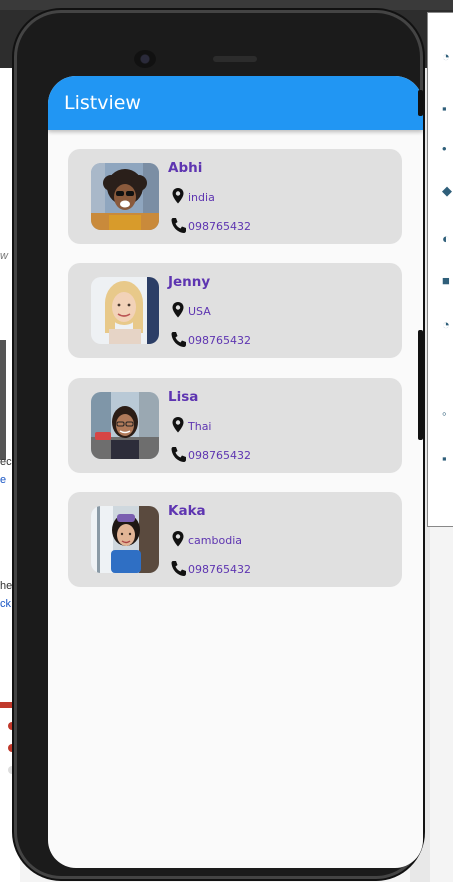  Describe the element at coordinates (420, 103) in the screenshot. I see `phone-volume-button` at that location.